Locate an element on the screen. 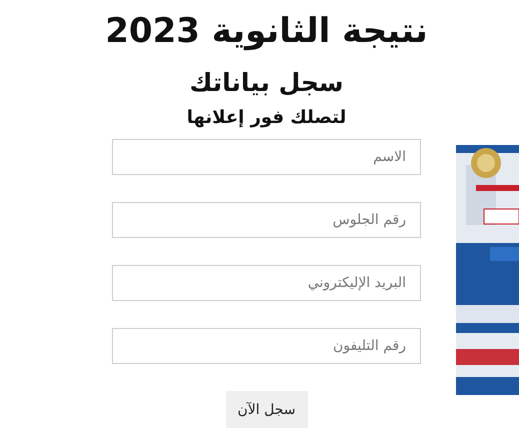 This screenshot has height=437, width=519. input-field: الاسم is located at coordinates (266, 157).